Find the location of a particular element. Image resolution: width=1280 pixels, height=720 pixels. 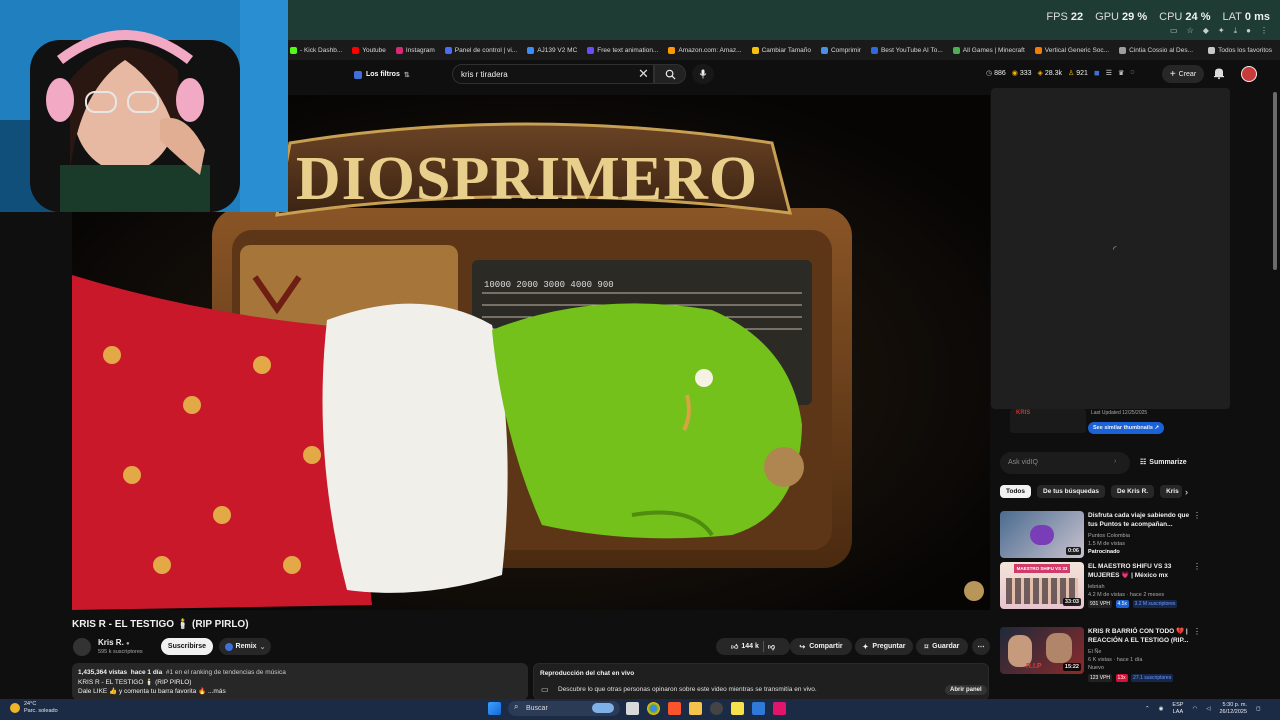

more-actions-button: ⋯ is located at coordinates (981, 646).